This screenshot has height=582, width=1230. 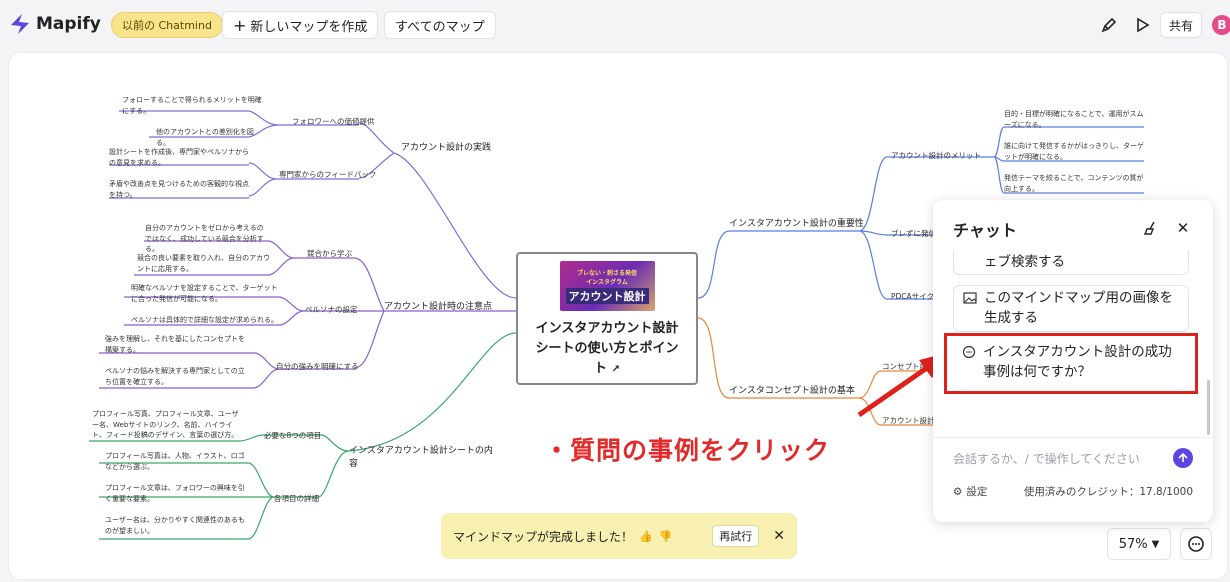 I want to click on bolt-logo-icon, so click(x=20, y=24).